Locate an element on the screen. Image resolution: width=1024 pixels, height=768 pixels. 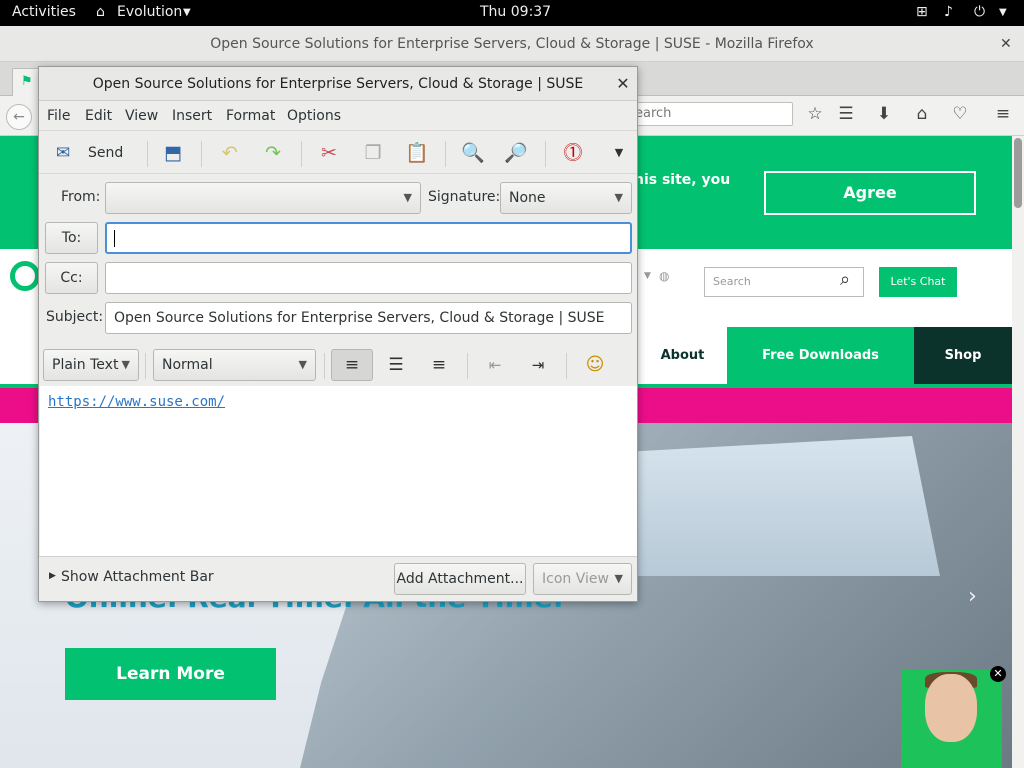
find-icon: 🔍 is located at coordinates (473, 153).